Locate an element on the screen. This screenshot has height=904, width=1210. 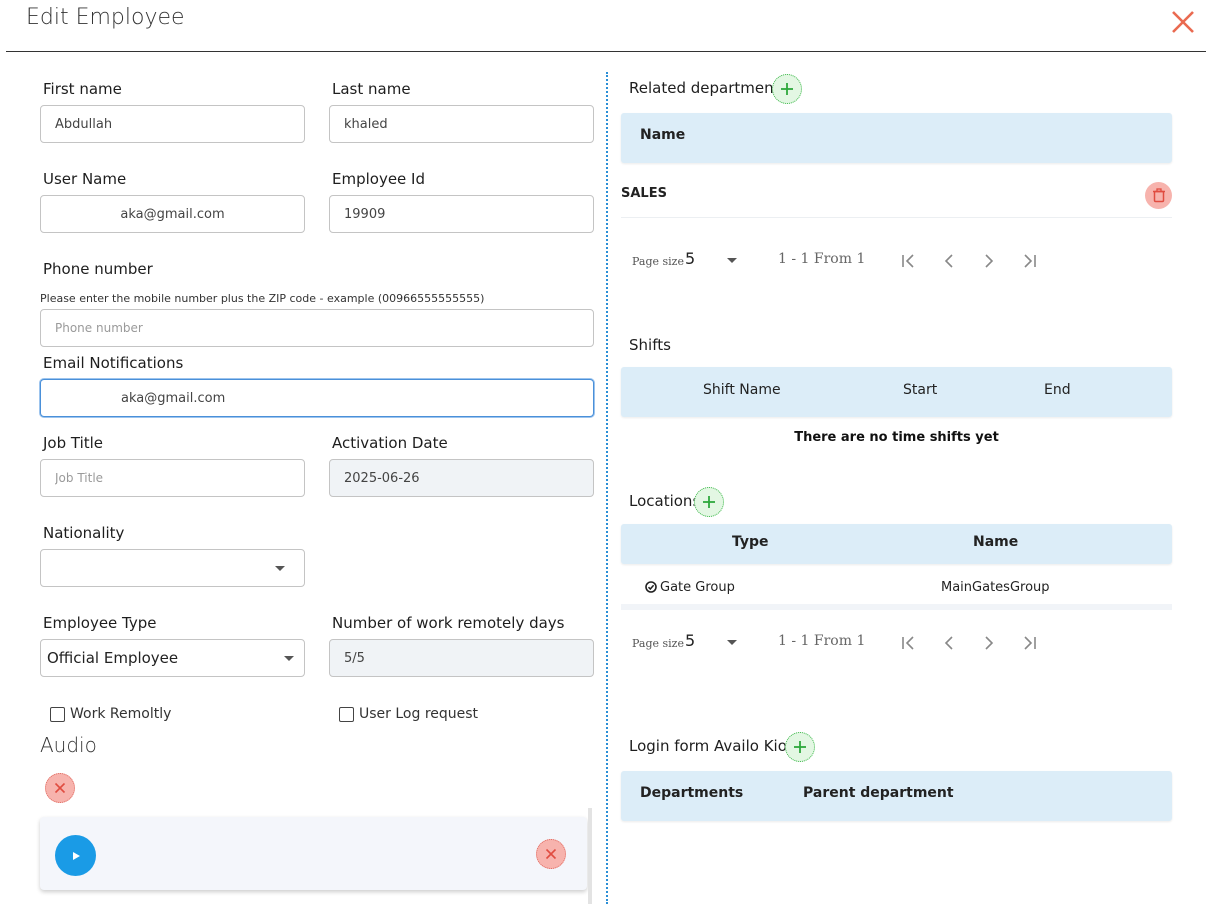
column-divider is located at coordinates (607, 488).